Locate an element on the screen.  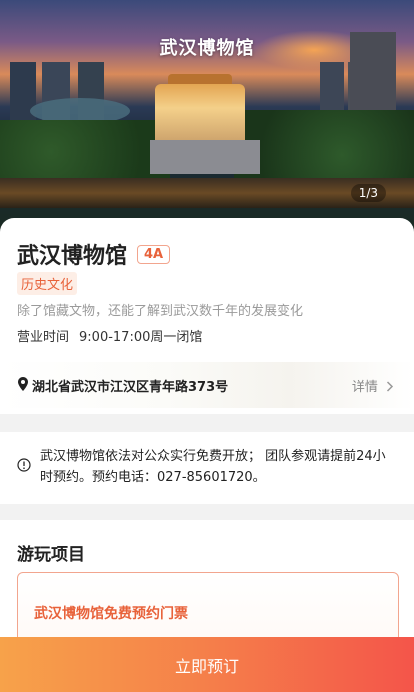
opening-hours: 营业时间 9:00-17:00周一闭馆 is located at coordinates (109, 335).